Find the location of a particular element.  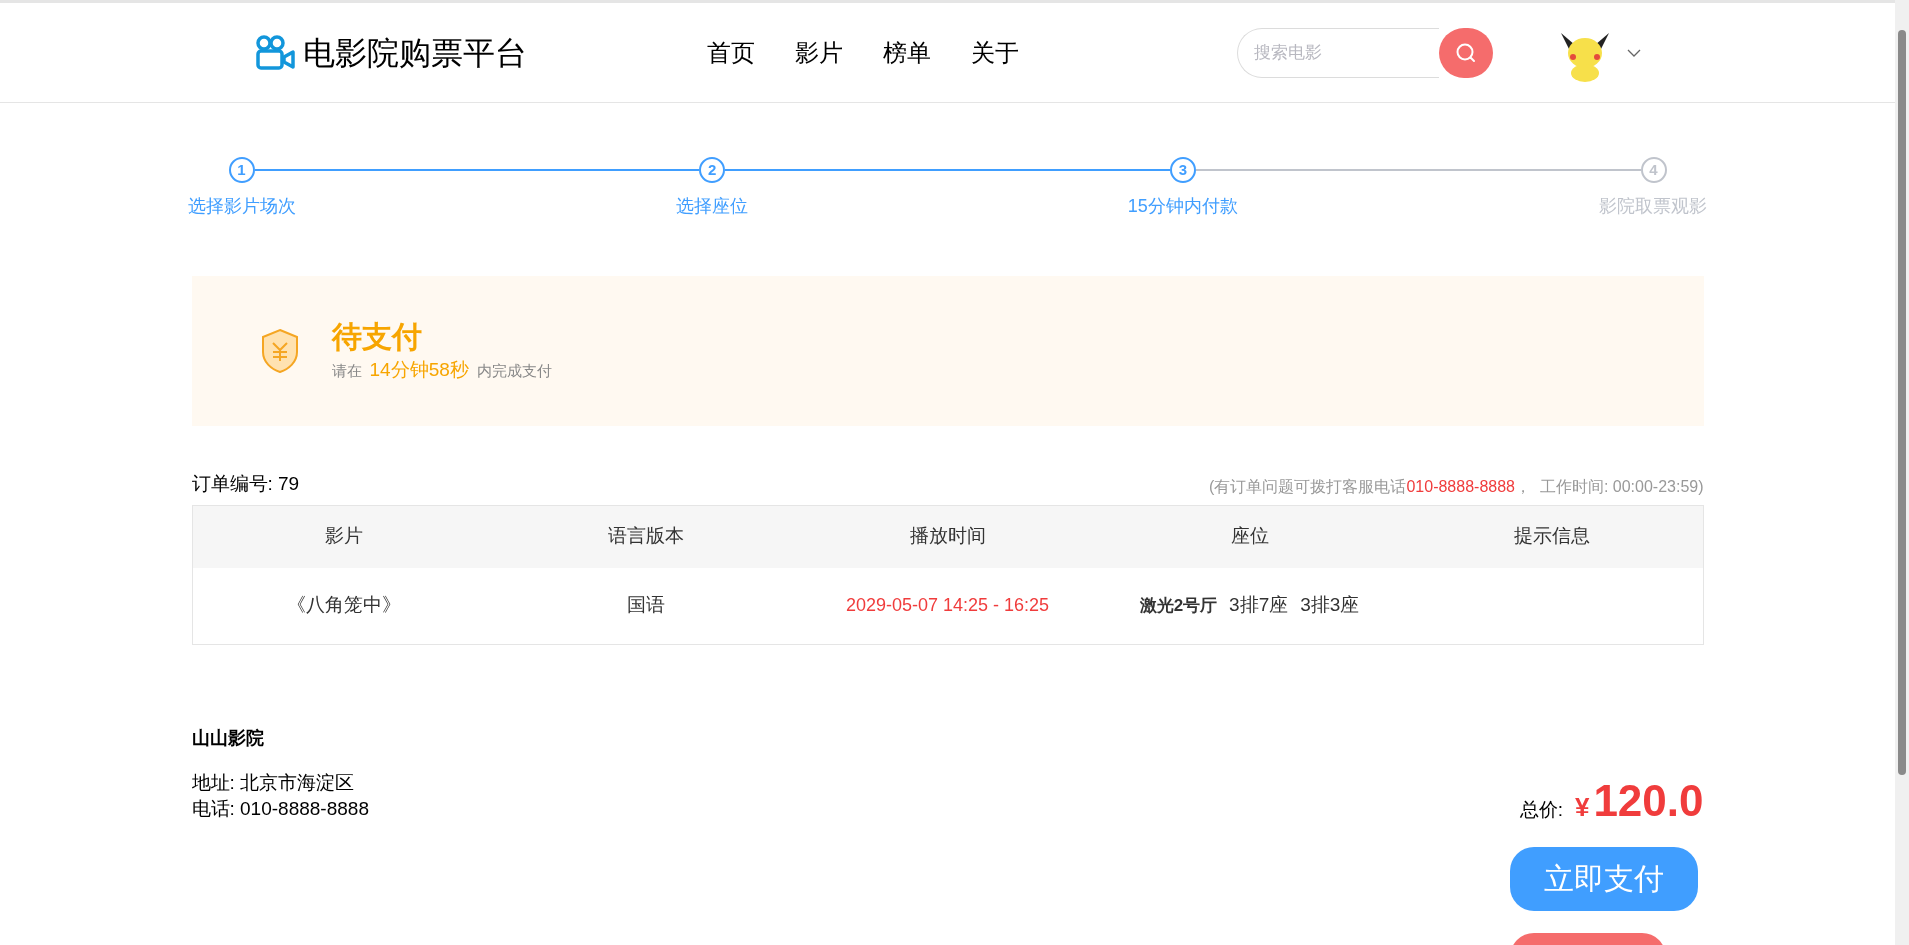

step-number: 2 is located at coordinates (712, 170).